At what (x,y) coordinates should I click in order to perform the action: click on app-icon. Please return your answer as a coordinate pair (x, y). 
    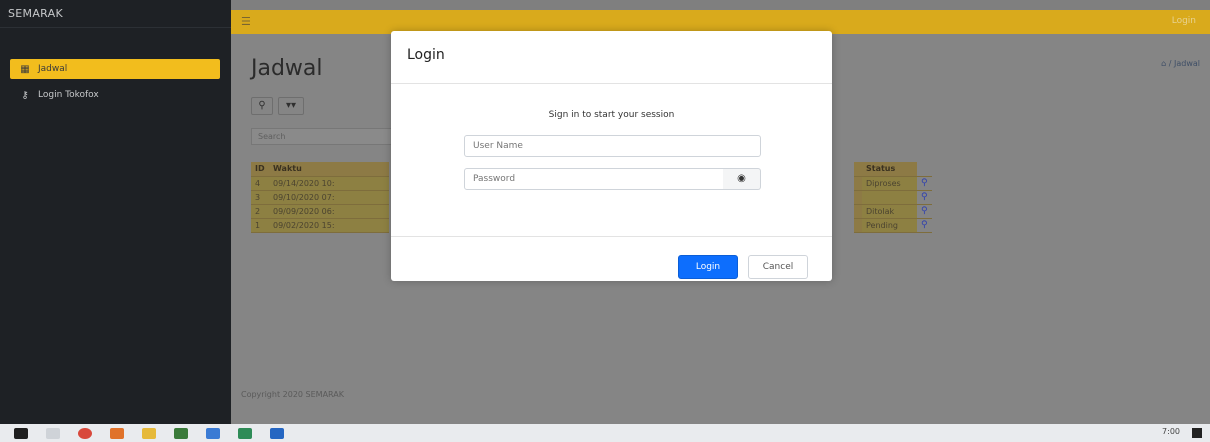
    Looking at the image, I should click on (181, 433).